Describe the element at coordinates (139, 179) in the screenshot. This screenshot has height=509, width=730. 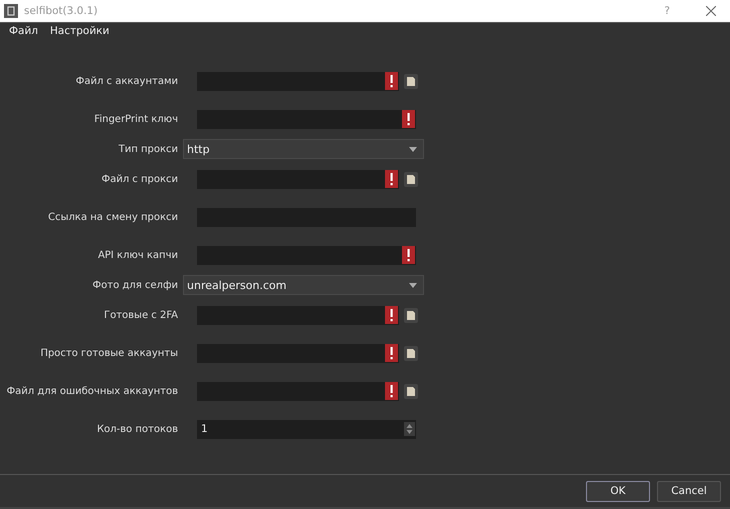
I see `field-label: Файл с прокси` at that location.